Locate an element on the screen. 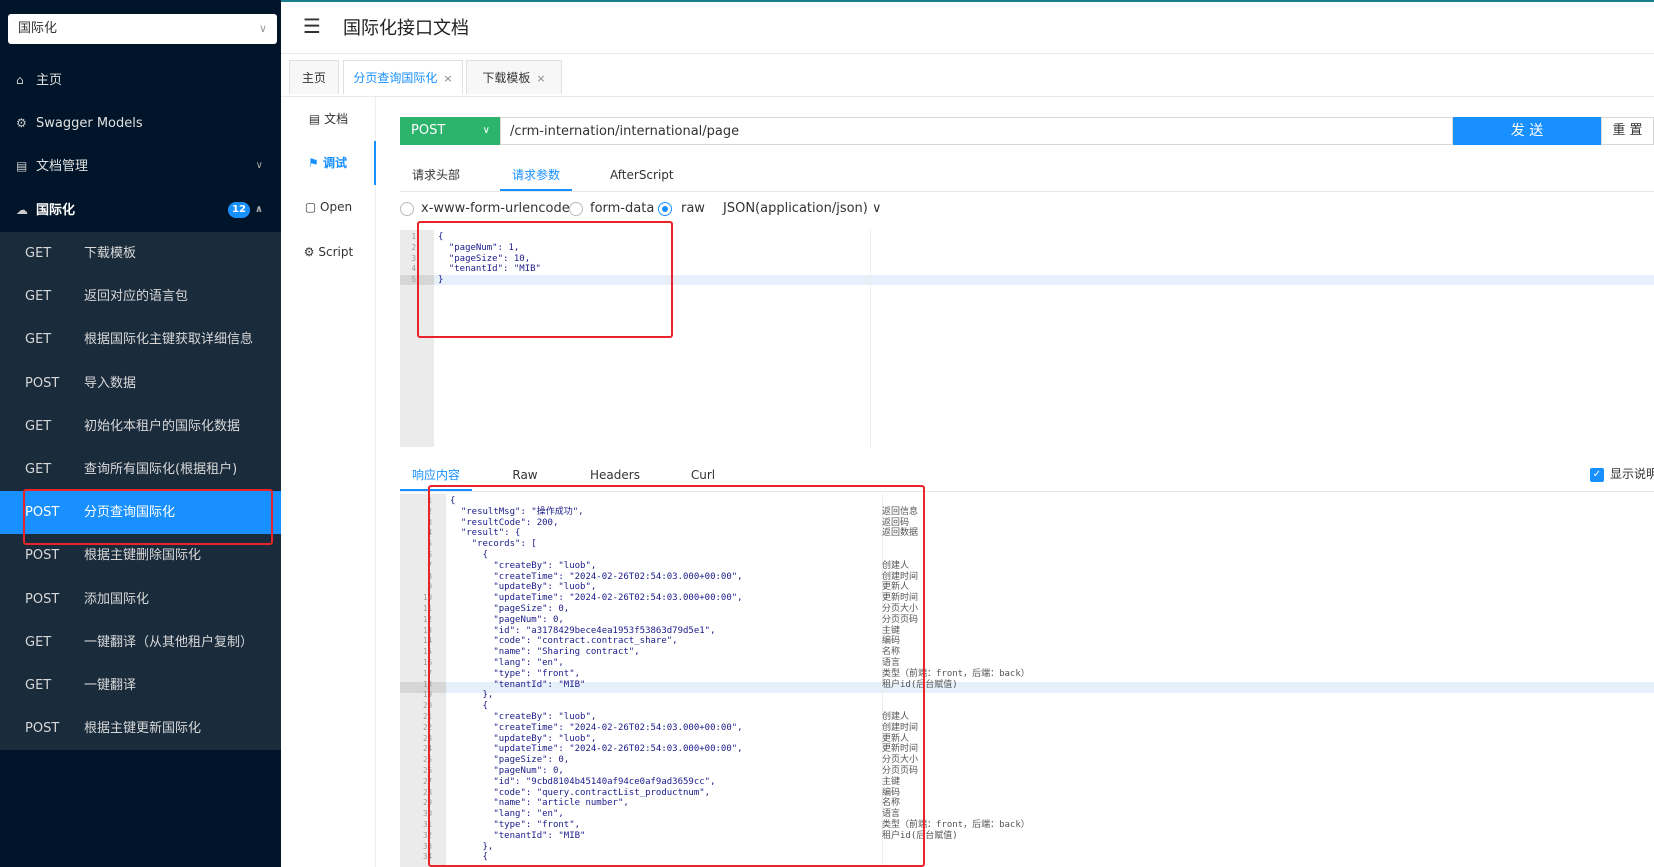  api-name: 查询所有国际化(根据租户) is located at coordinates (161, 469).